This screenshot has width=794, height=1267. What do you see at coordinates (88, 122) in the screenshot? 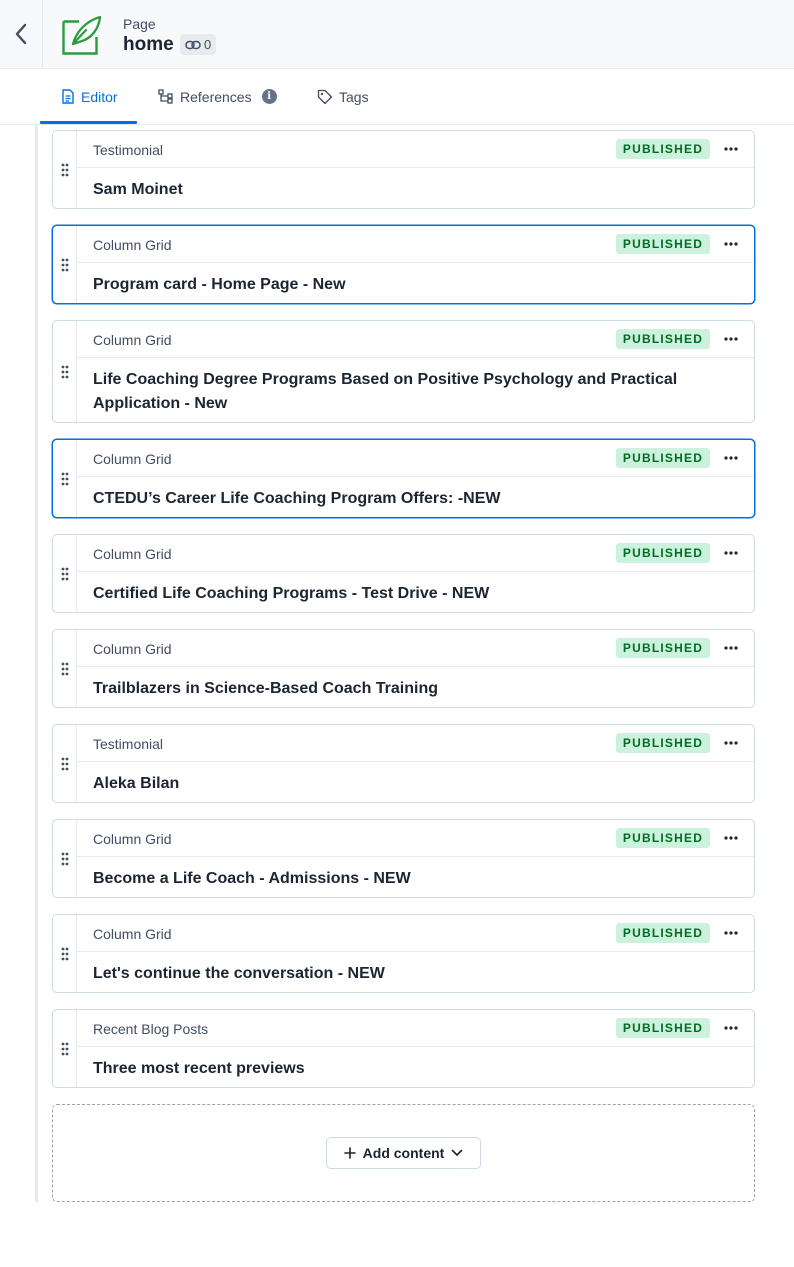
I see `active-tab-indicator` at bounding box center [88, 122].